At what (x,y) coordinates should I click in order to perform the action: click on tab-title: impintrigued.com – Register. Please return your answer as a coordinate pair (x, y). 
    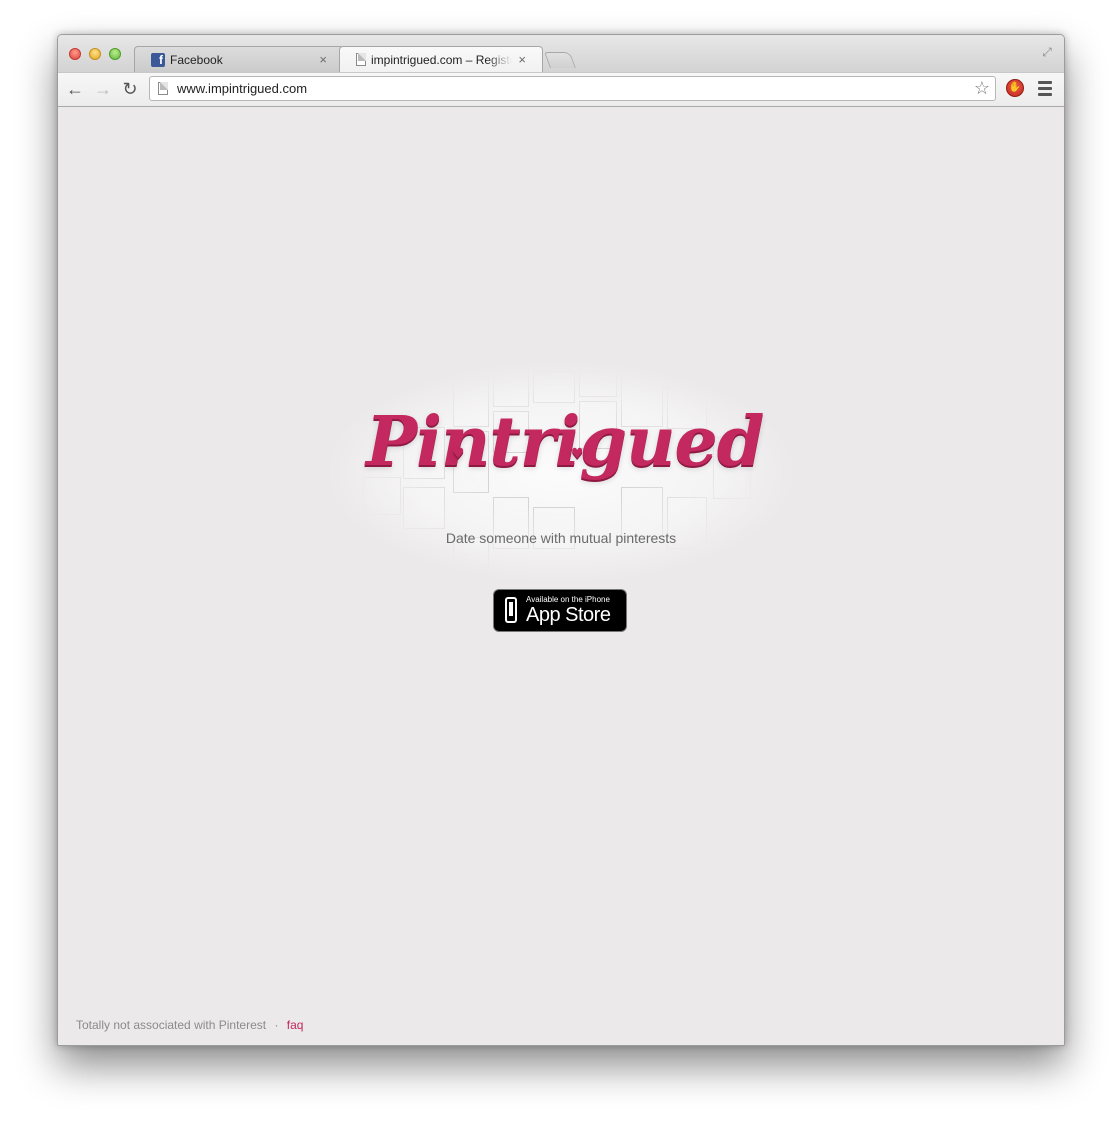
    Looking at the image, I should click on (442, 59).